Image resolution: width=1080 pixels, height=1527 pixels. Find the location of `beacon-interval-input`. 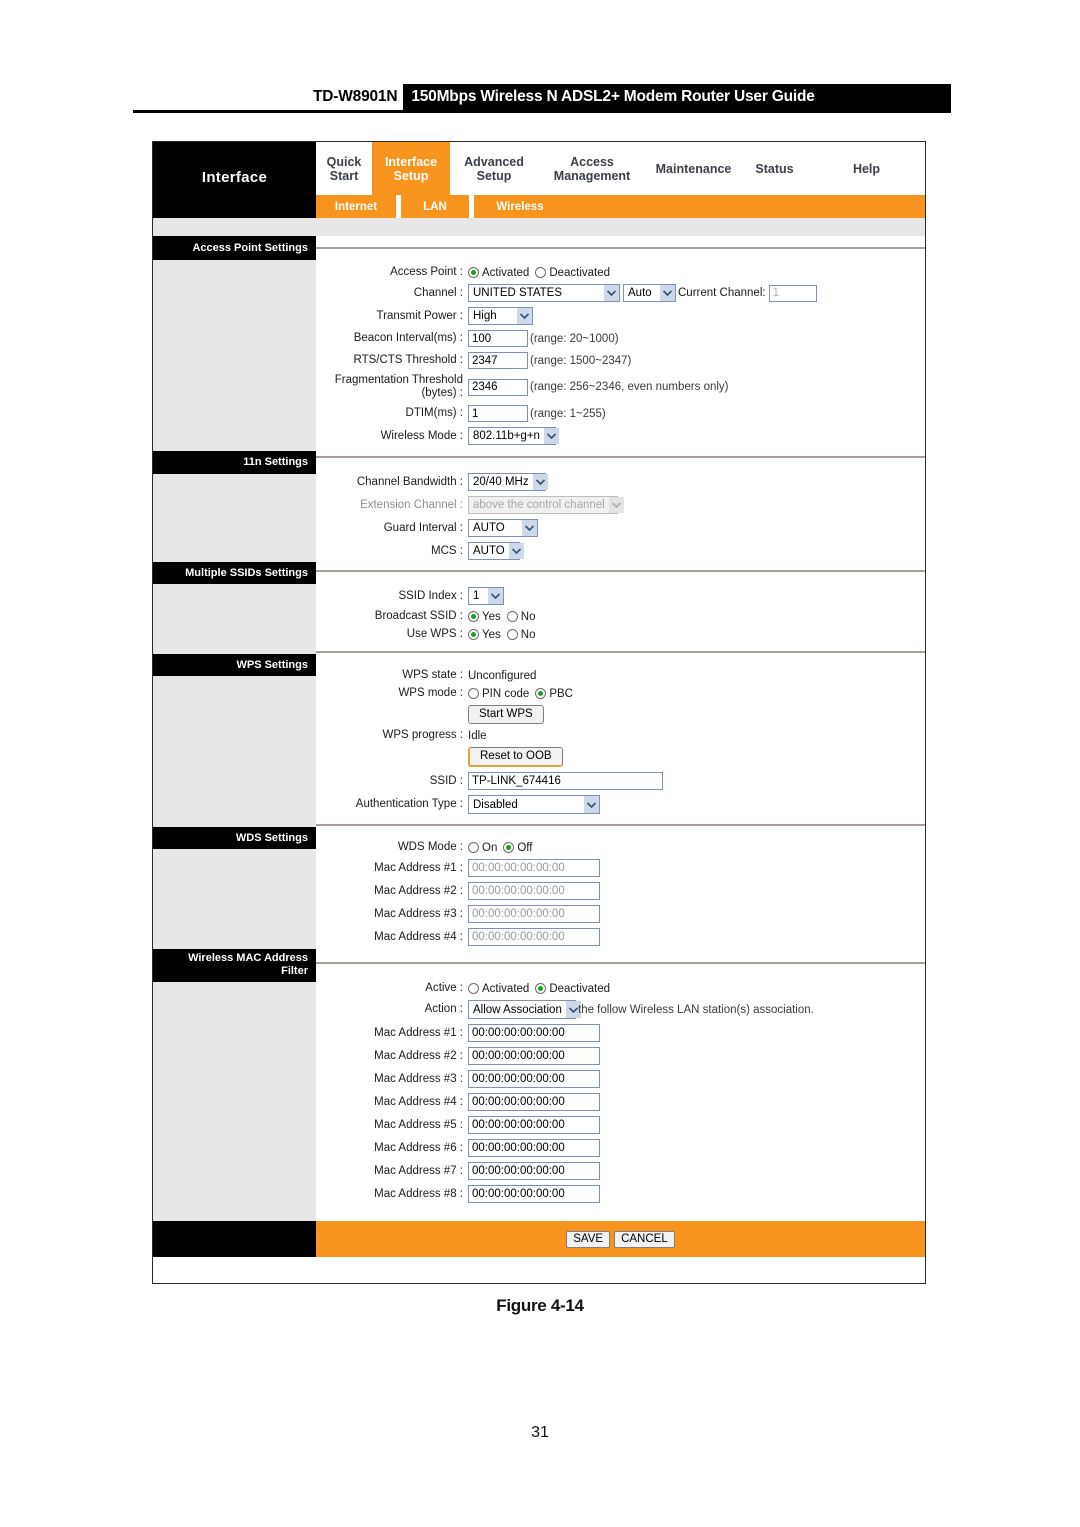

beacon-interval-input is located at coordinates (498, 338).